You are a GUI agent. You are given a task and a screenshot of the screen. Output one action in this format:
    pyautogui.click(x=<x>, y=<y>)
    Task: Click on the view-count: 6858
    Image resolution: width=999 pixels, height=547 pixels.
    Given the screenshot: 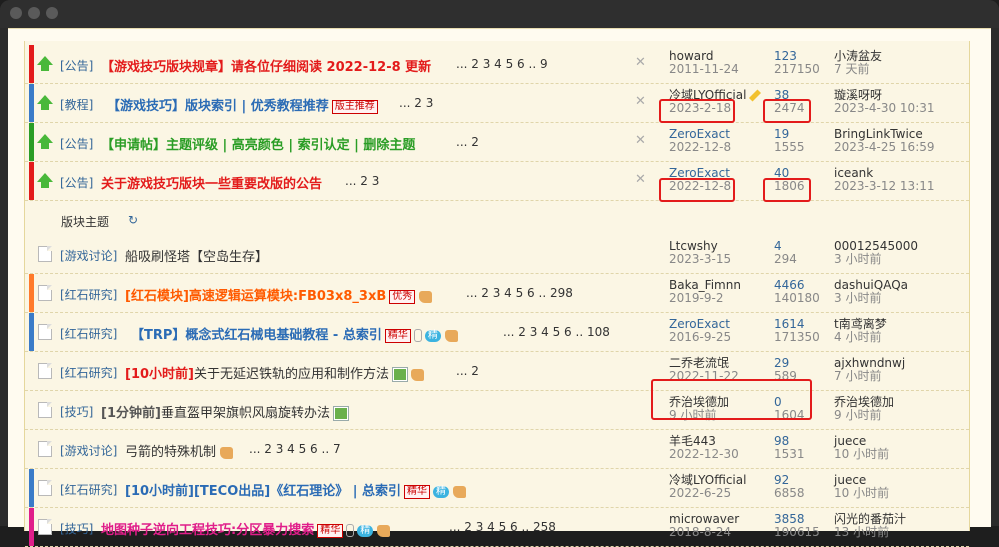 What is the action you would take?
    pyautogui.click(x=789, y=493)
    